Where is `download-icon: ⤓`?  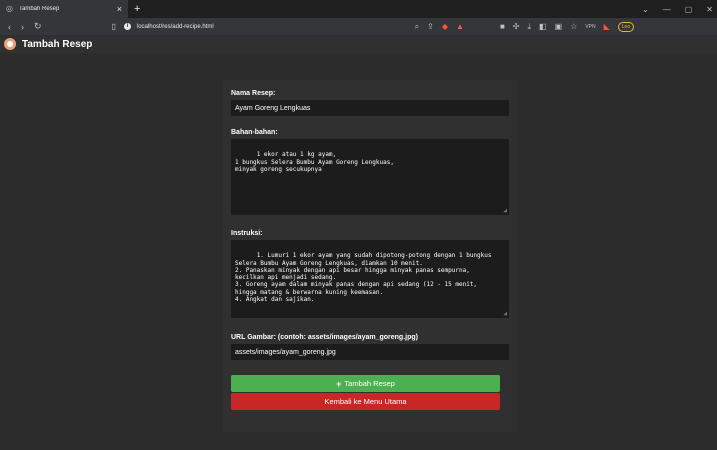 download-icon: ⤓ is located at coordinates (530, 27).